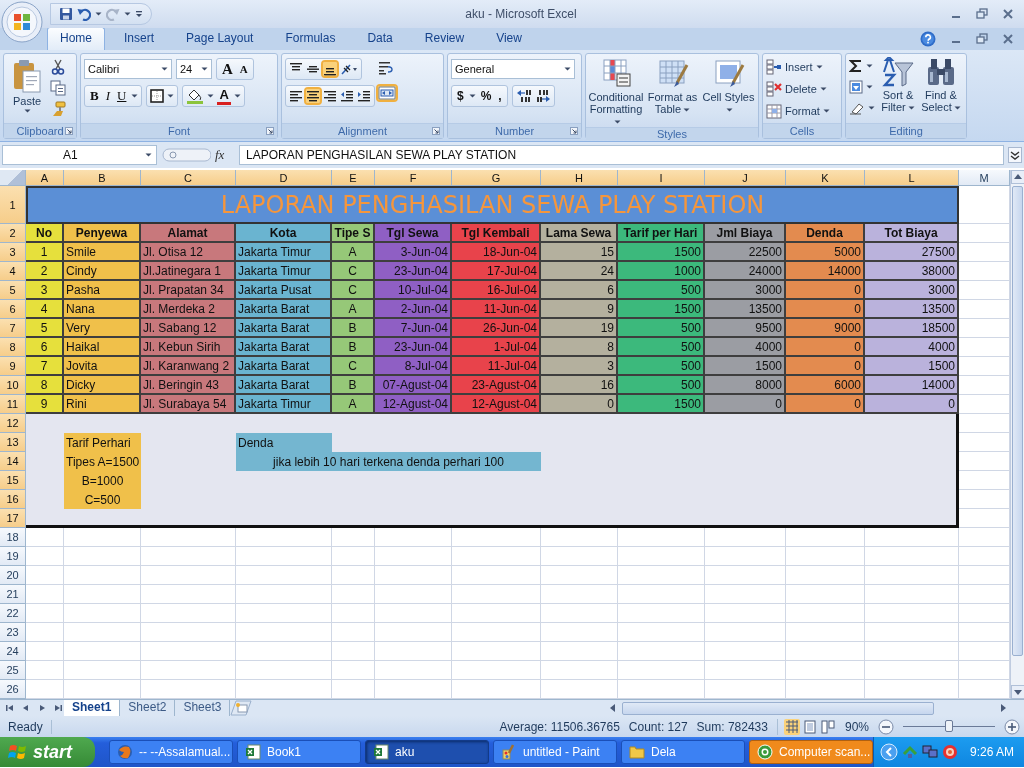  What do you see at coordinates (194, 69) in the screenshot?
I see `font-size-field: 24` at bounding box center [194, 69].